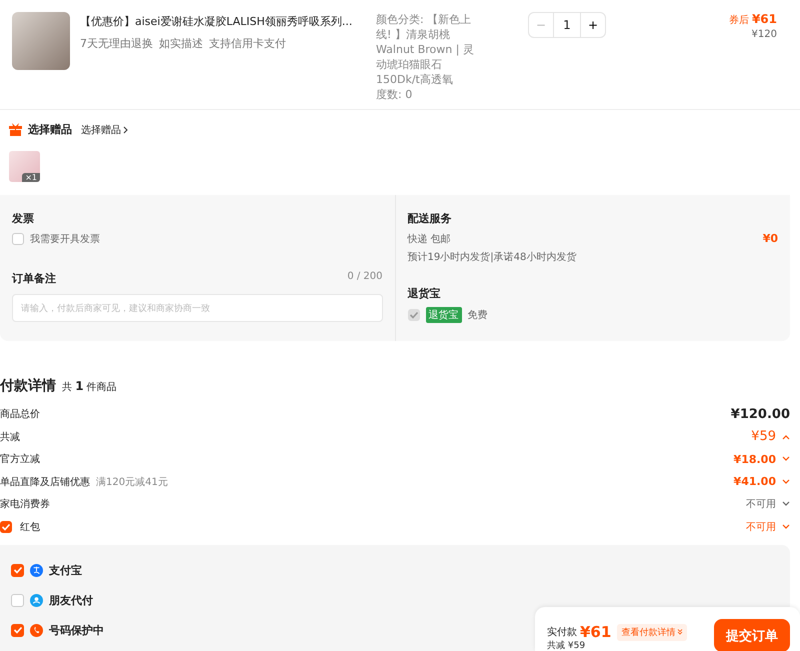 The height and width of the screenshot is (651, 800). I want to click on service-tag: 7天无理由退换, so click(116, 43).